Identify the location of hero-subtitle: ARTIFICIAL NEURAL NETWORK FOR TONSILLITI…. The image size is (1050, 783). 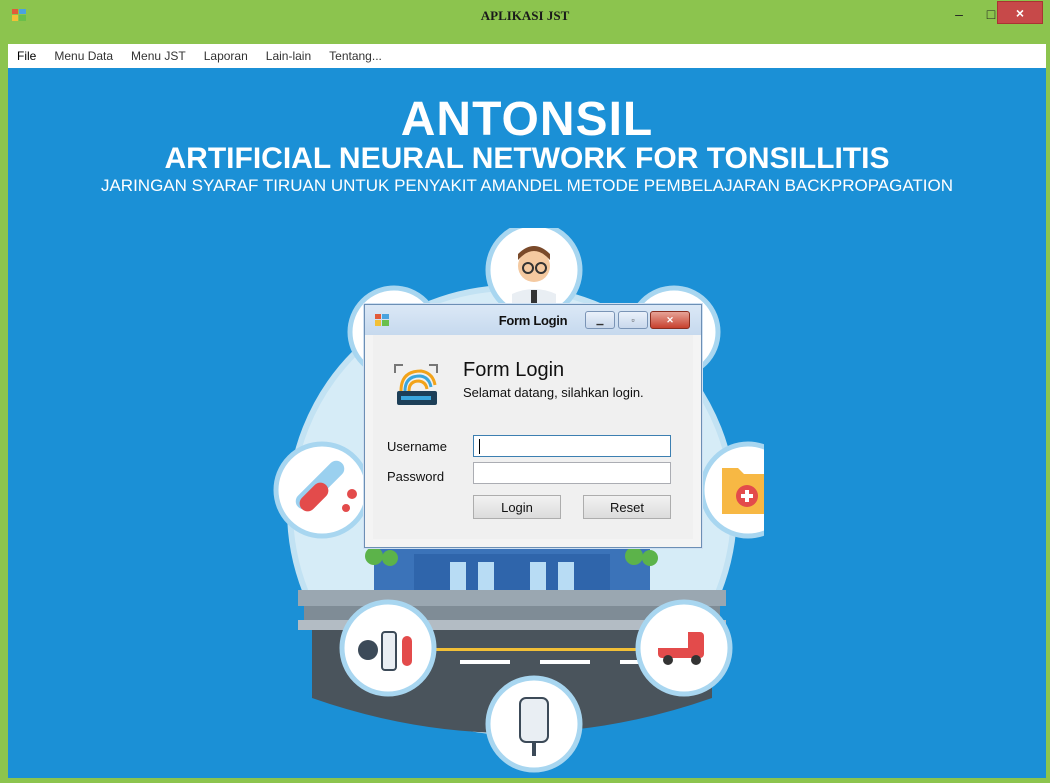
(527, 158).